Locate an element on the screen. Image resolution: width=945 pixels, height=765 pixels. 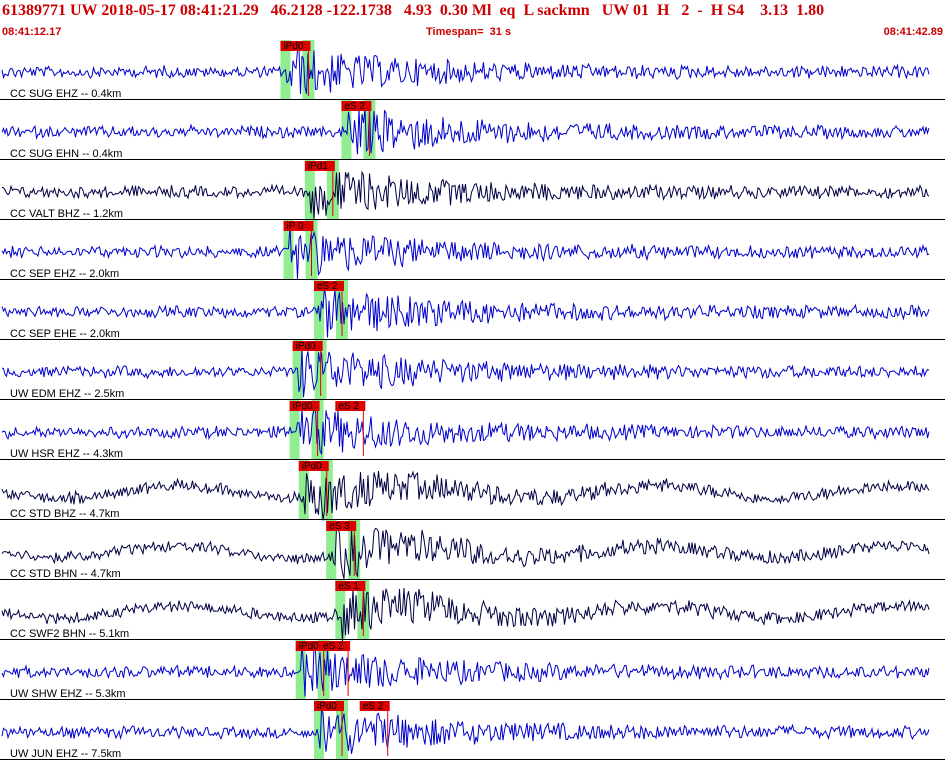
trace-row: iPd0 UW EDM EHZ -- 2.5km is located at coordinates (472, 370).